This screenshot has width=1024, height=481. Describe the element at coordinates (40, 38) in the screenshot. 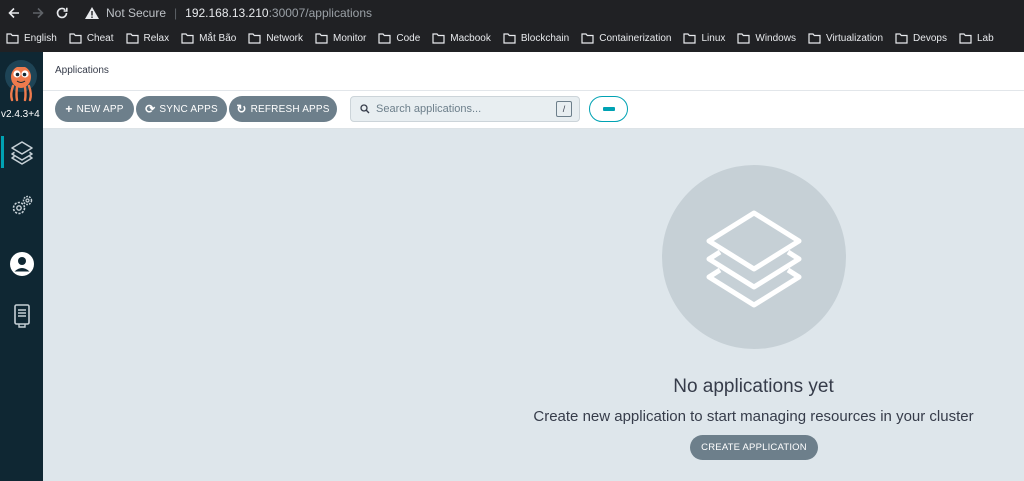

I see `bookmark-label: English` at that location.